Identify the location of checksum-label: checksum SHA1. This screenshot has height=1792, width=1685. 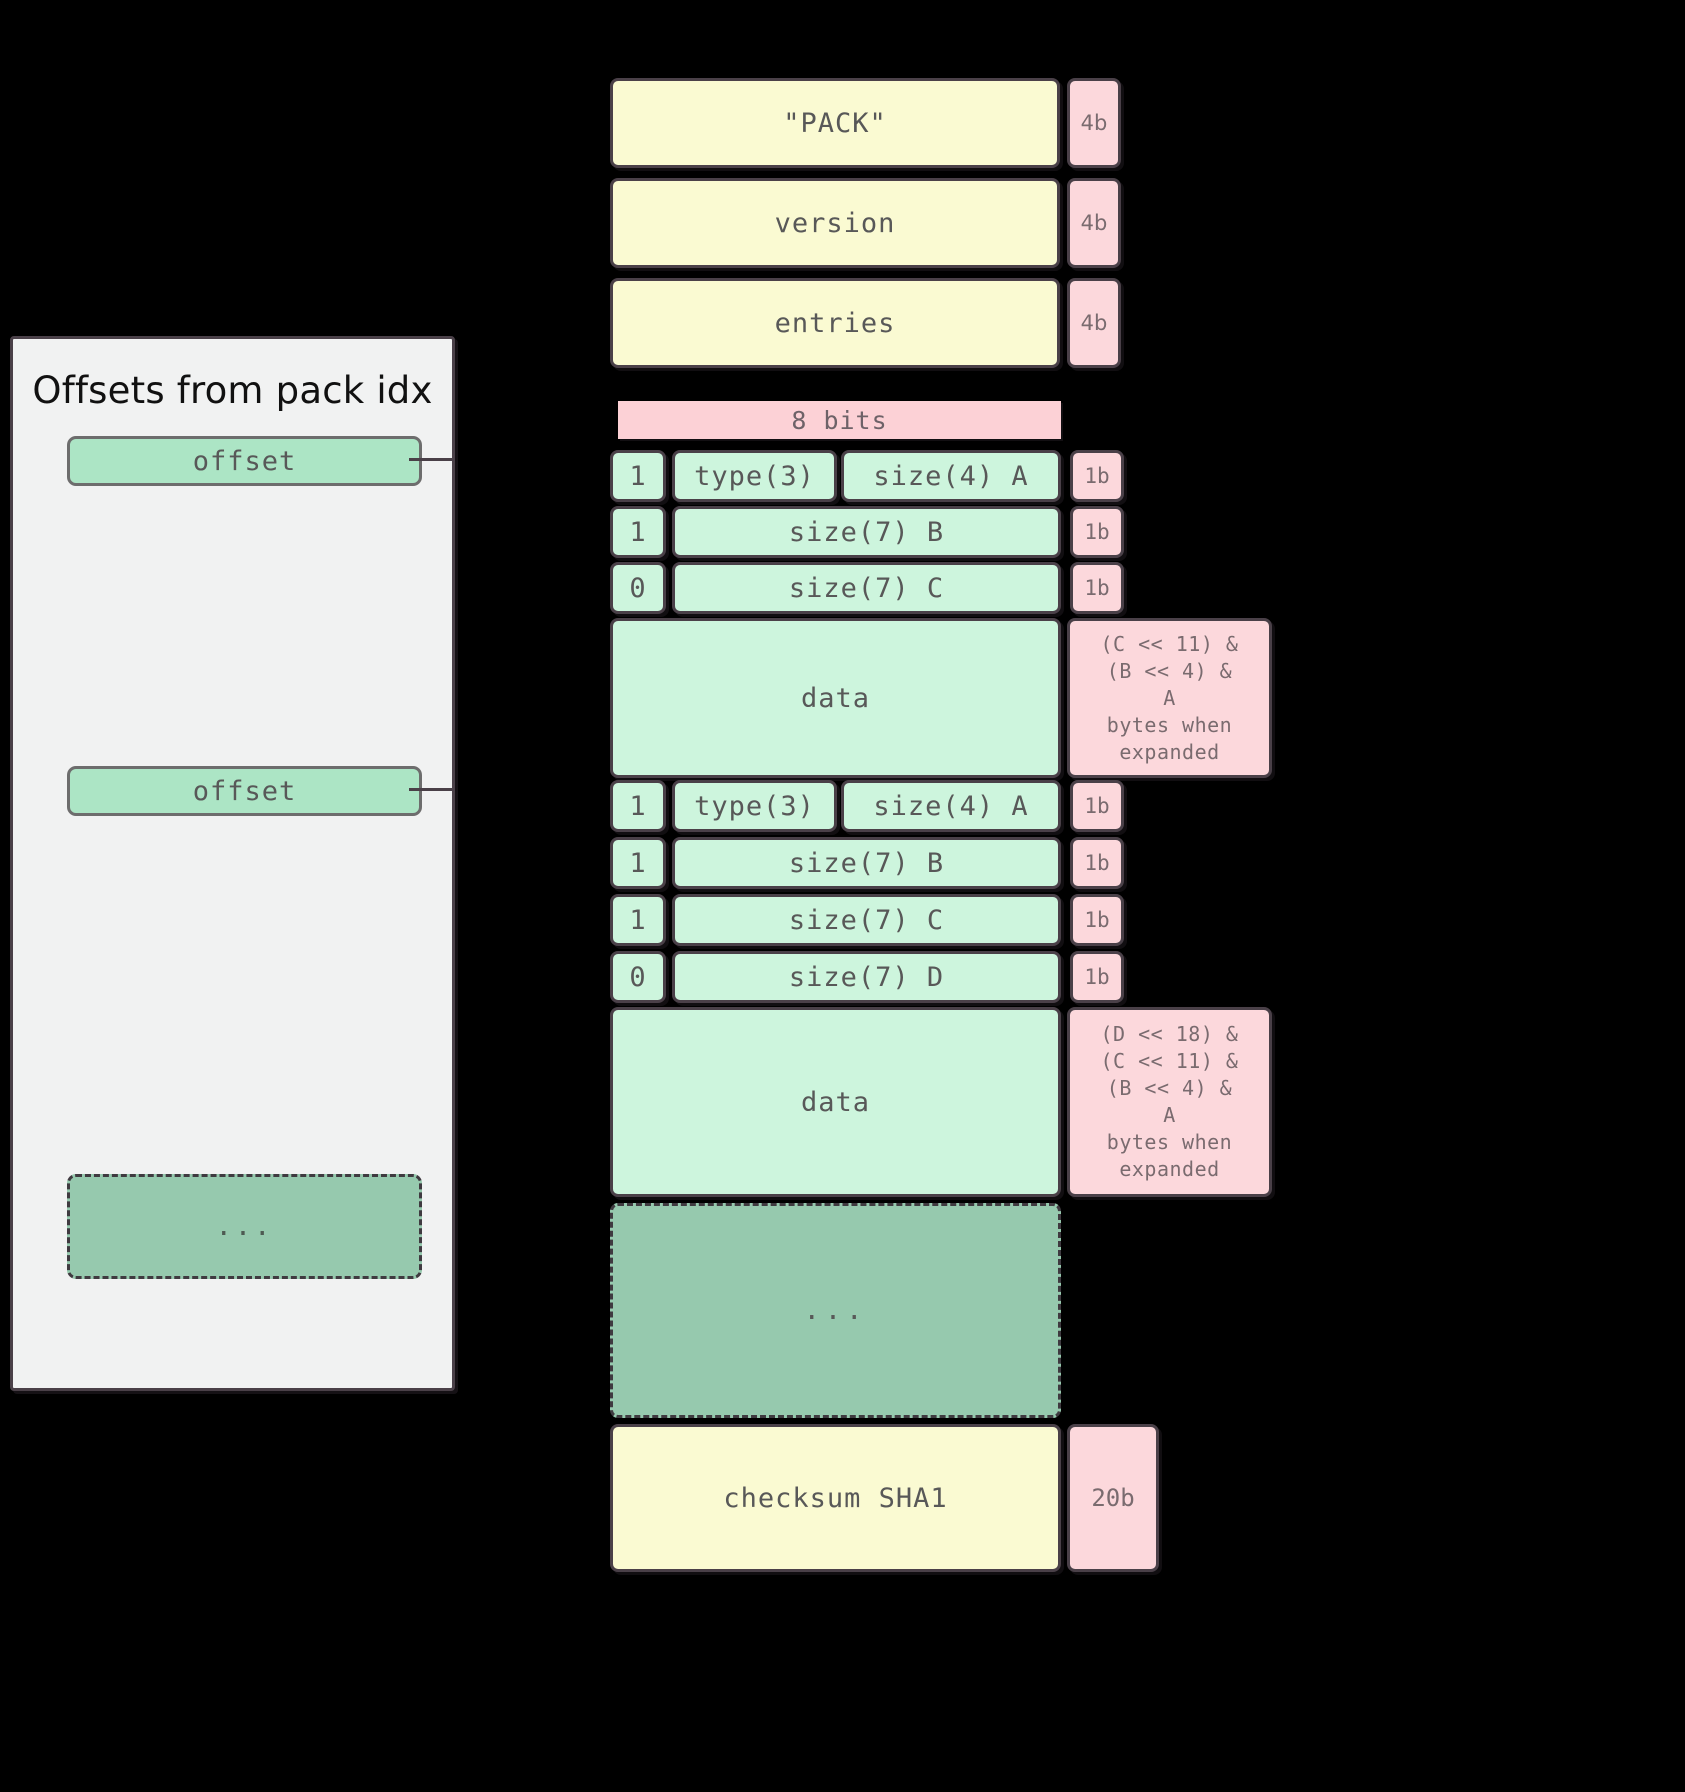
(835, 1498).